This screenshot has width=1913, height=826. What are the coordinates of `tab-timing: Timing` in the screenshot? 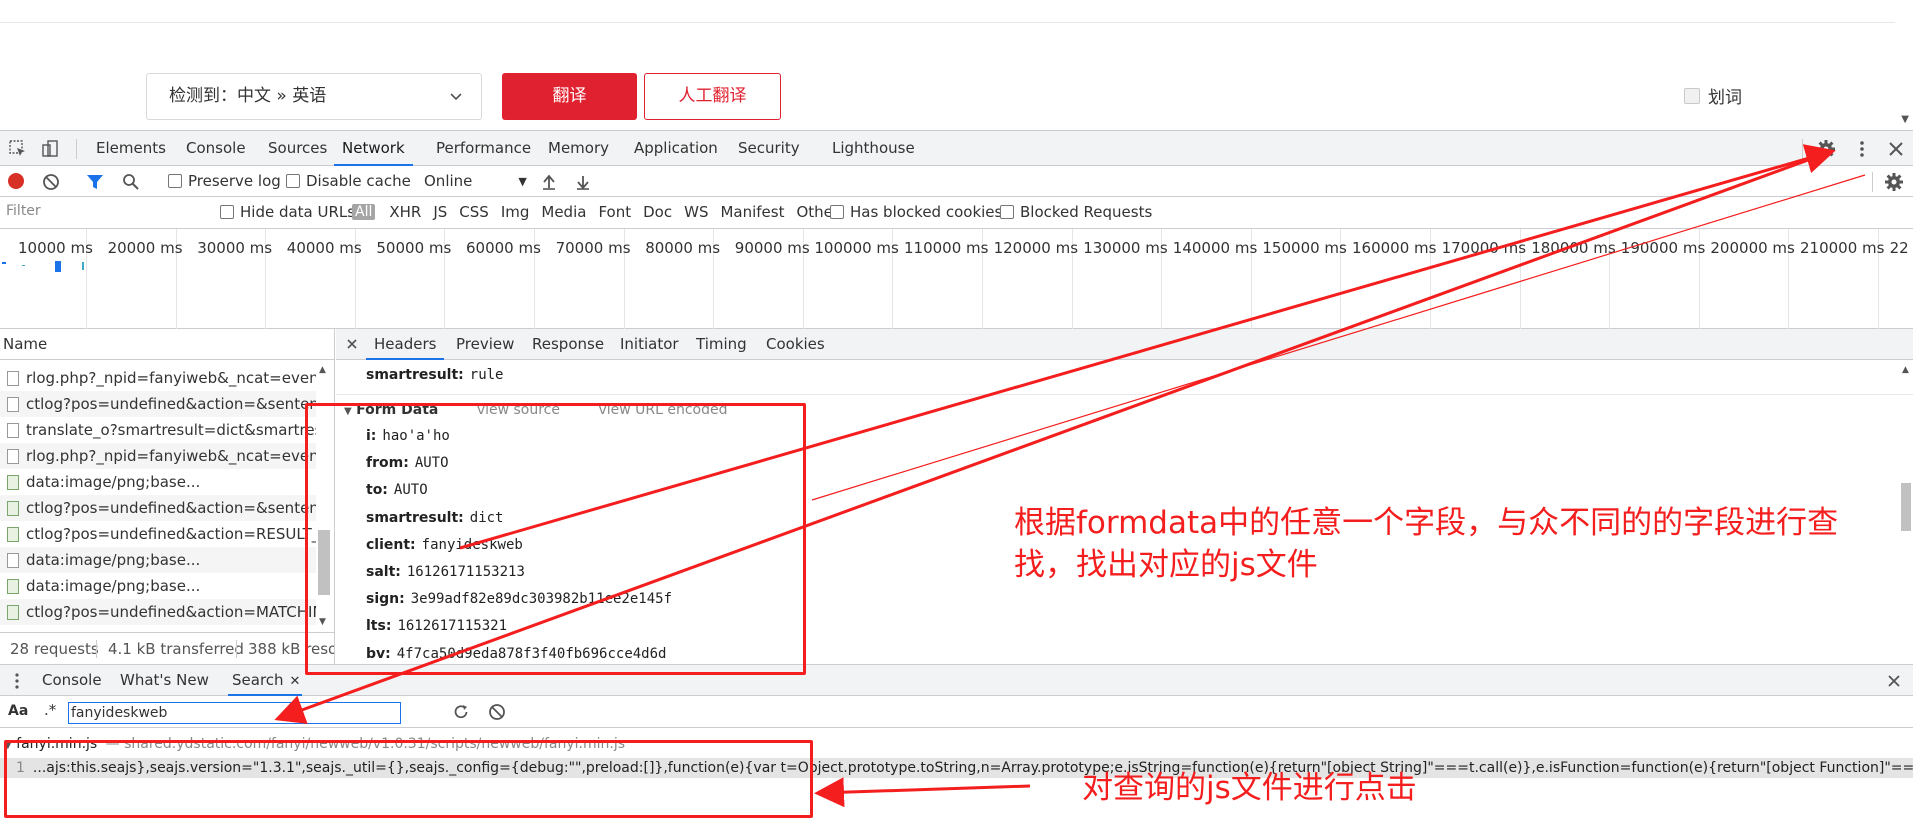 It's located at (721, 344).